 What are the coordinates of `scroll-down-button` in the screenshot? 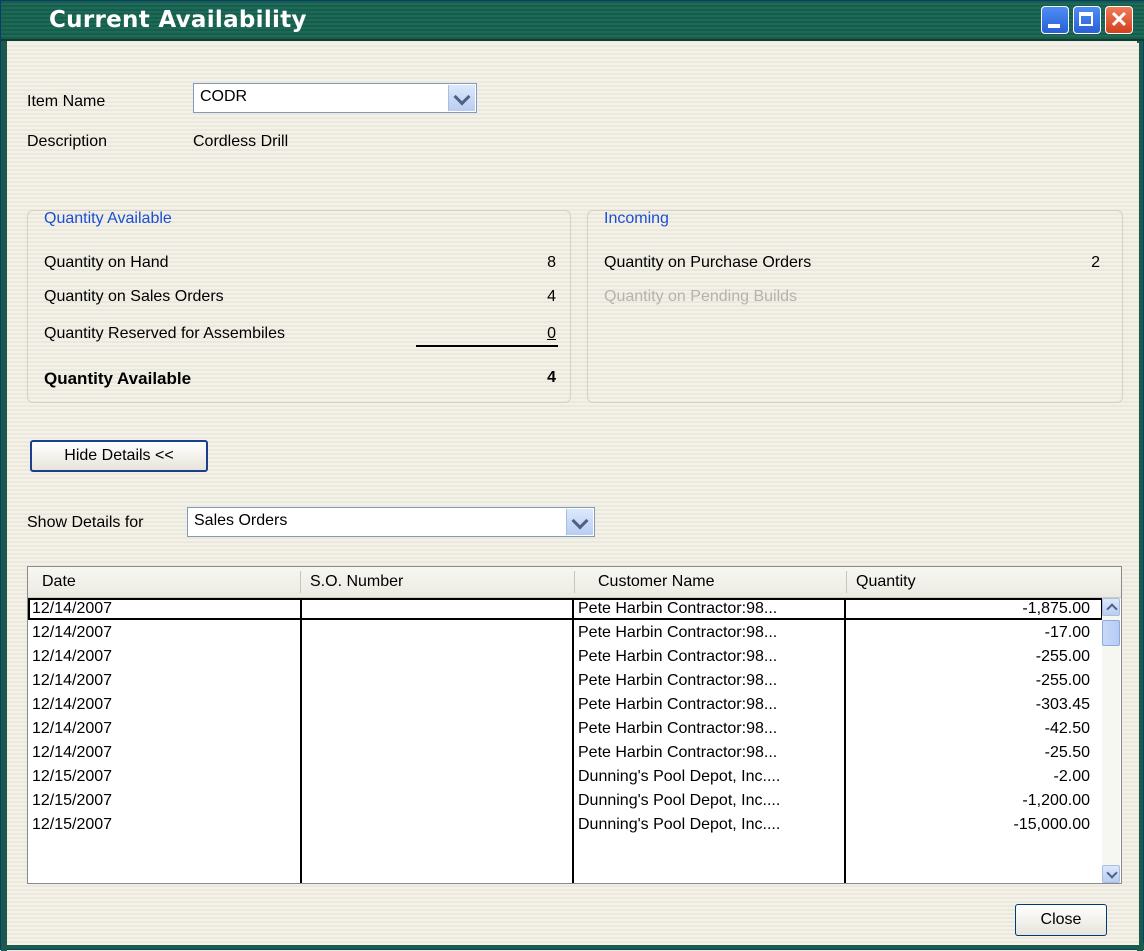 It's located at (1111, 874).